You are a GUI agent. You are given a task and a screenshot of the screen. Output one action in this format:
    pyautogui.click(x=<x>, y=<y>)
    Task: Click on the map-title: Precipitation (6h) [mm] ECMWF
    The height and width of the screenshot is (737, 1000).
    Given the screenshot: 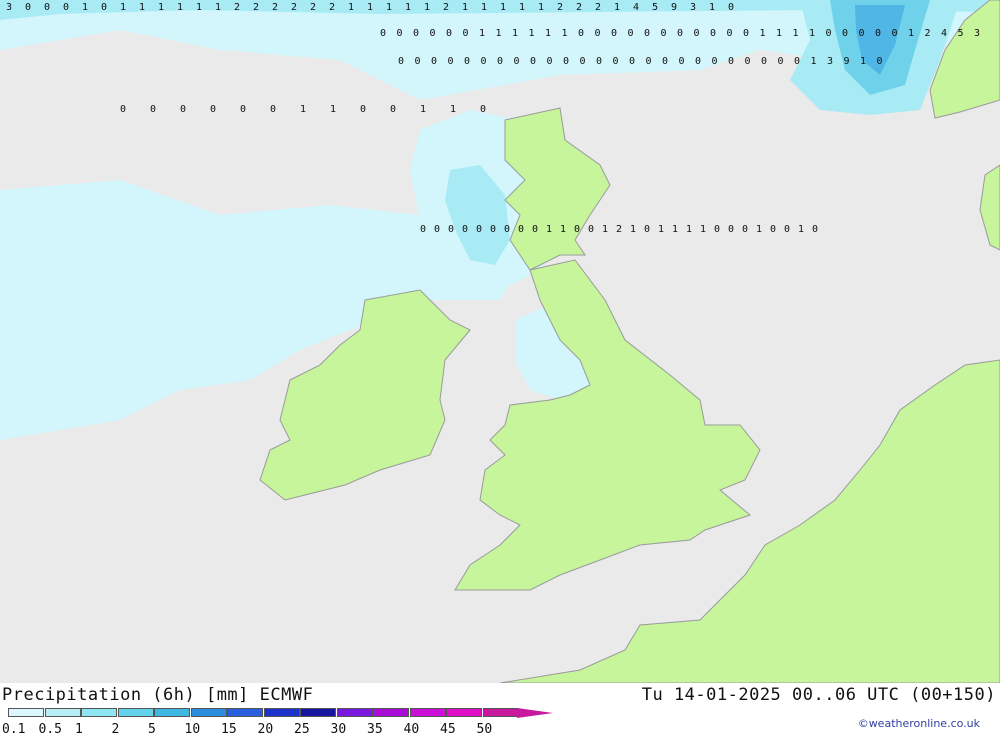 What is the action you would take?
    pyautogui.click(x=158, y=695)
    